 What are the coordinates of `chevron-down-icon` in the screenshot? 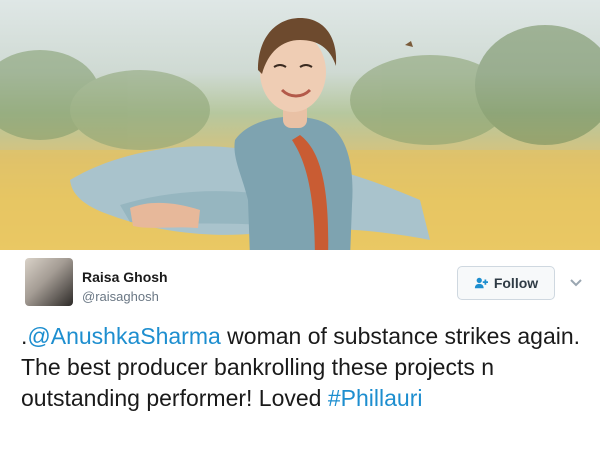 It's located at (576, 282).